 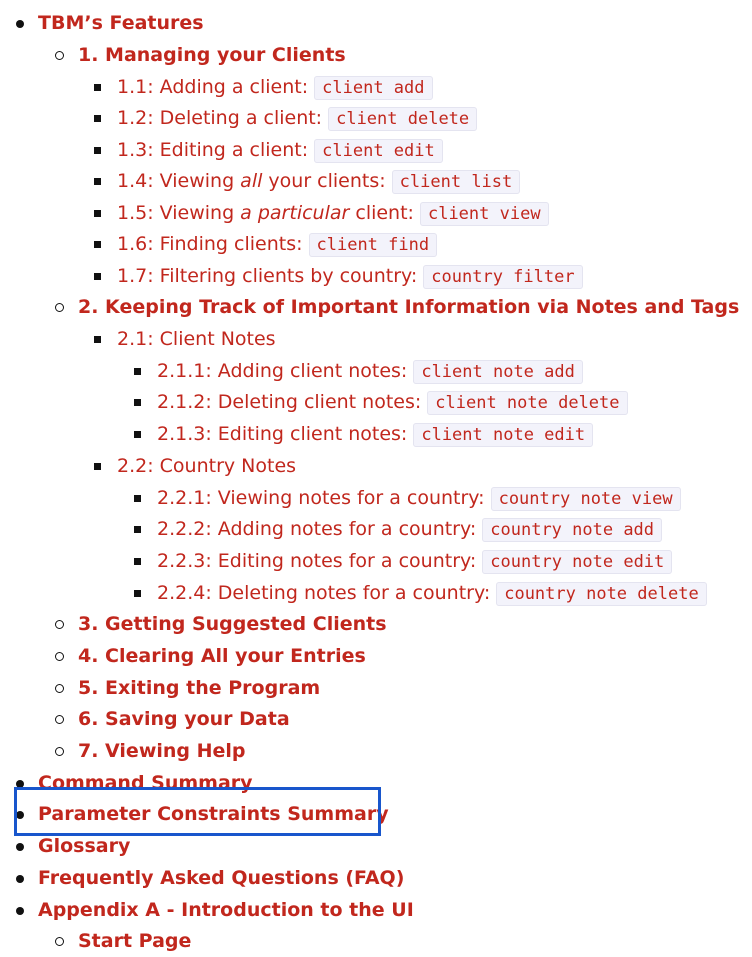 I want to click on toc-link-1-1: 1.1: Adding a client: client add, so click(x=275, y=88).